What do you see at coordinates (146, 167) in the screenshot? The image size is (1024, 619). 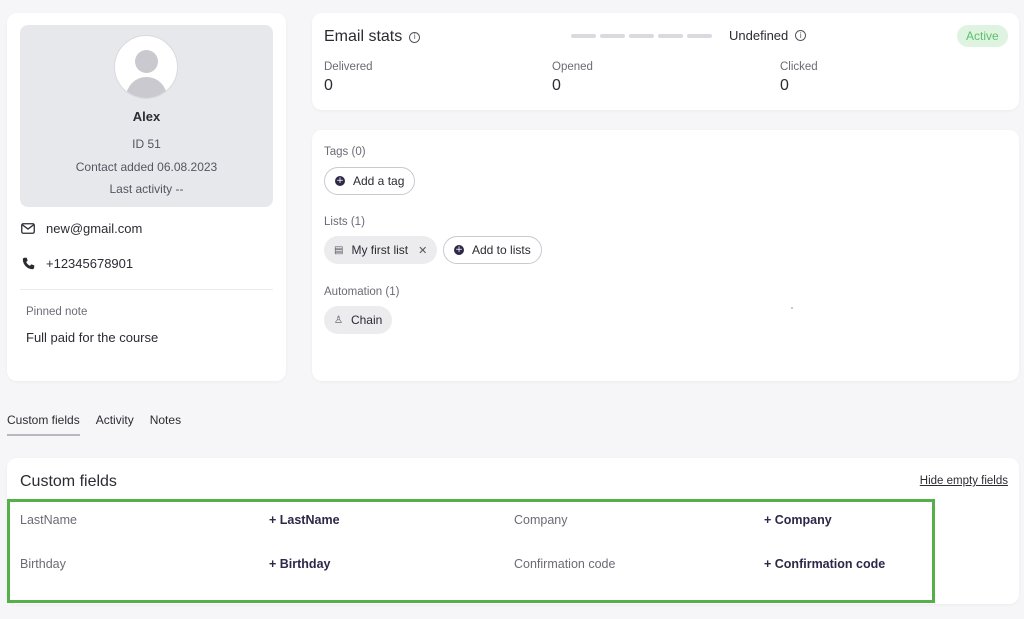 I see `contact-added-date: Contact added 06.08.2023` at bounding box center [146, 167].